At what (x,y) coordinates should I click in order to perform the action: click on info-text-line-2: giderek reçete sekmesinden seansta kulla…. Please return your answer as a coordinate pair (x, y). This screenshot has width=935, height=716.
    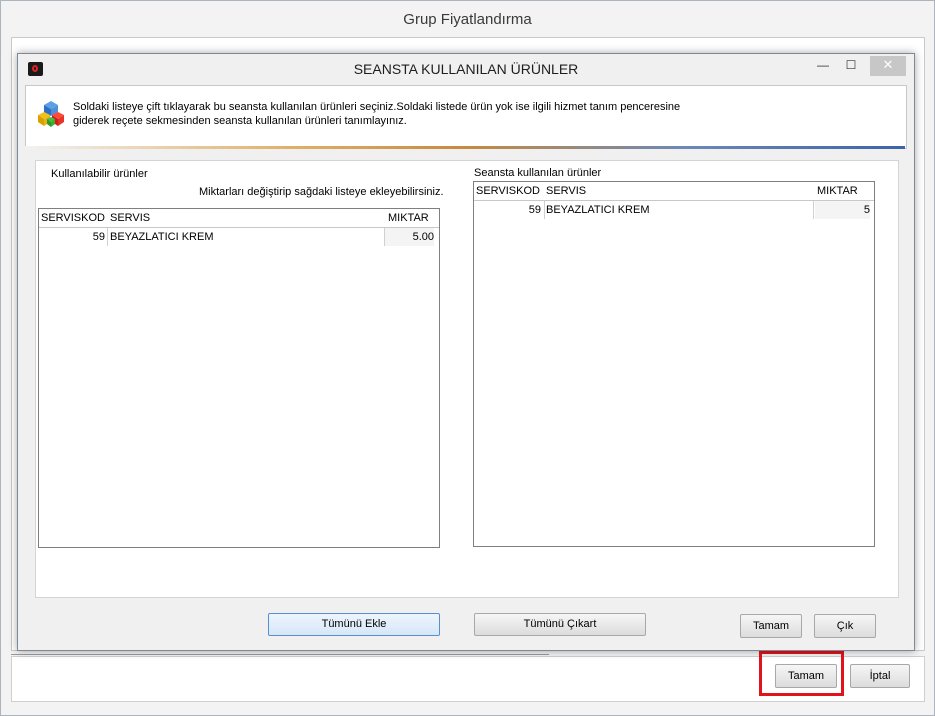
    Looking at the image, I should click on (240, 121).